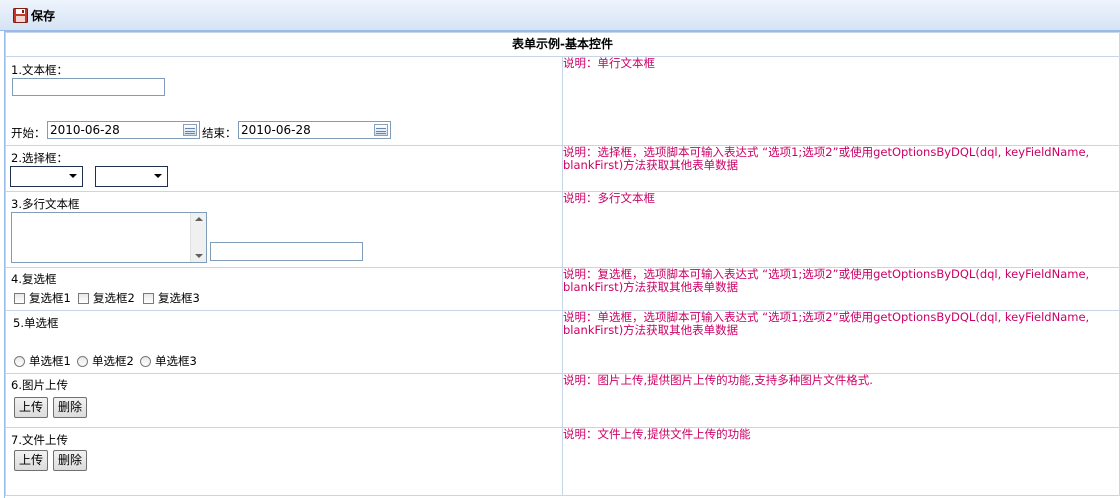 This screenshot has width=1120, height=498. Describe the element at coordinates (50, 298) in the screenshot. I see `checkbox-option-label: 复选框1` at that location.